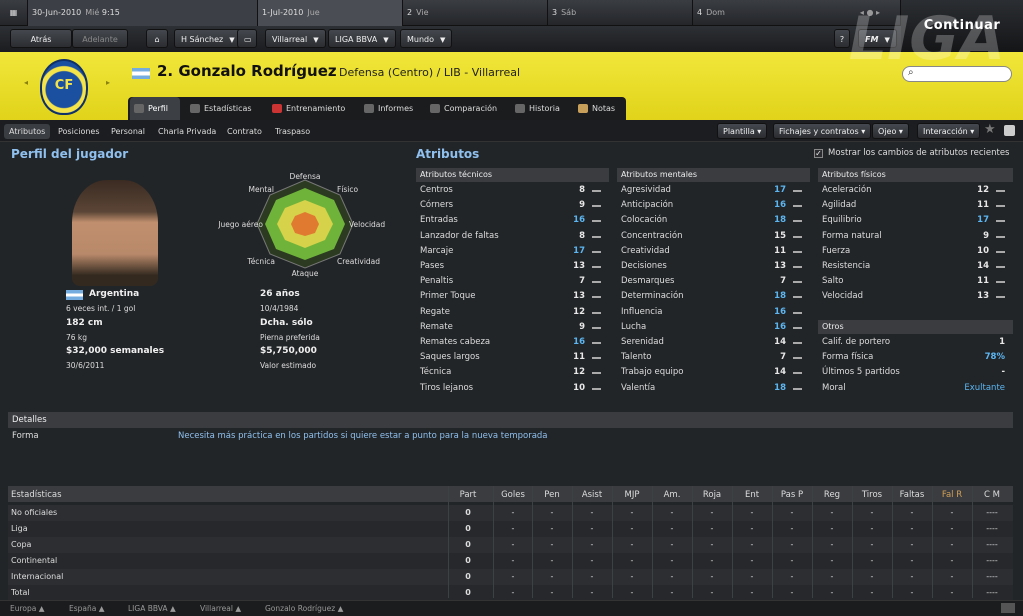  What do you see at coordinates (512, 175) in the screenshot?
I see `technical-title: Atributos técnicos` at bounding box center [512, 175].